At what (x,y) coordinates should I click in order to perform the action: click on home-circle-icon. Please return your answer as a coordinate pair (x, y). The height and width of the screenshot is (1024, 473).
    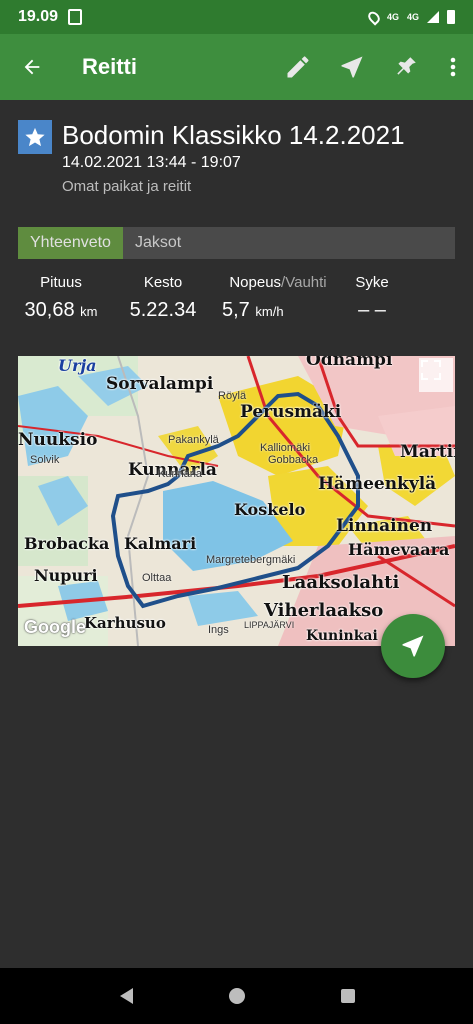
    Looking at the image, I should click on (236, 996).